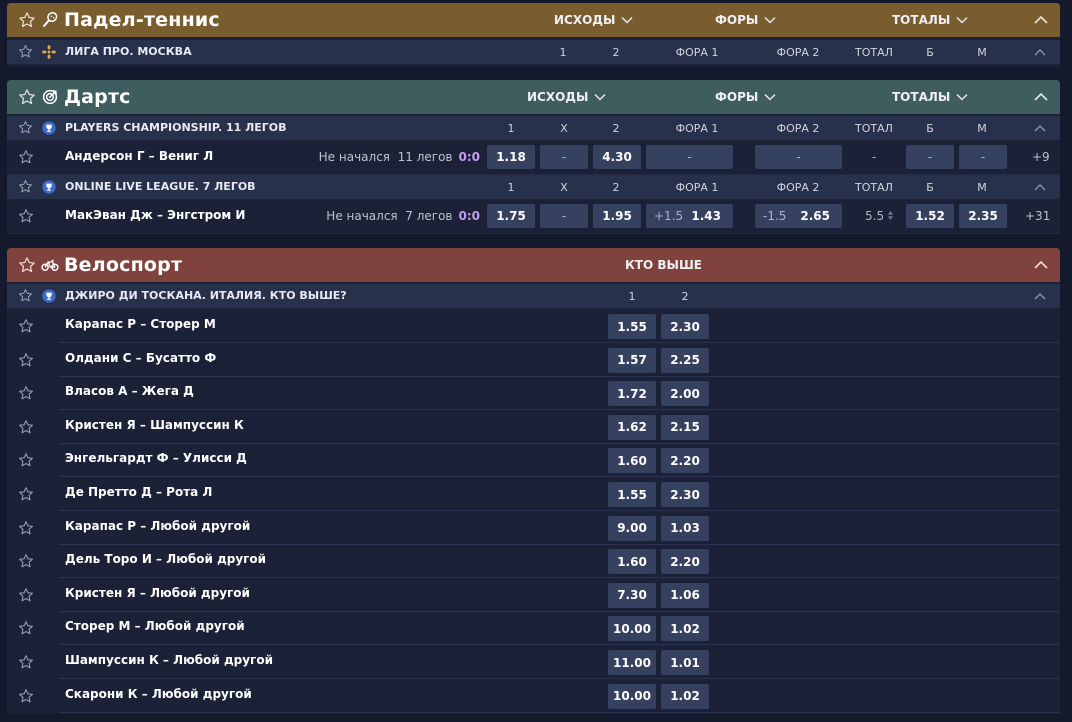  I want to click on event-row: Кристен Я – Любой другой 7.30 1.06, so click(533, 595).